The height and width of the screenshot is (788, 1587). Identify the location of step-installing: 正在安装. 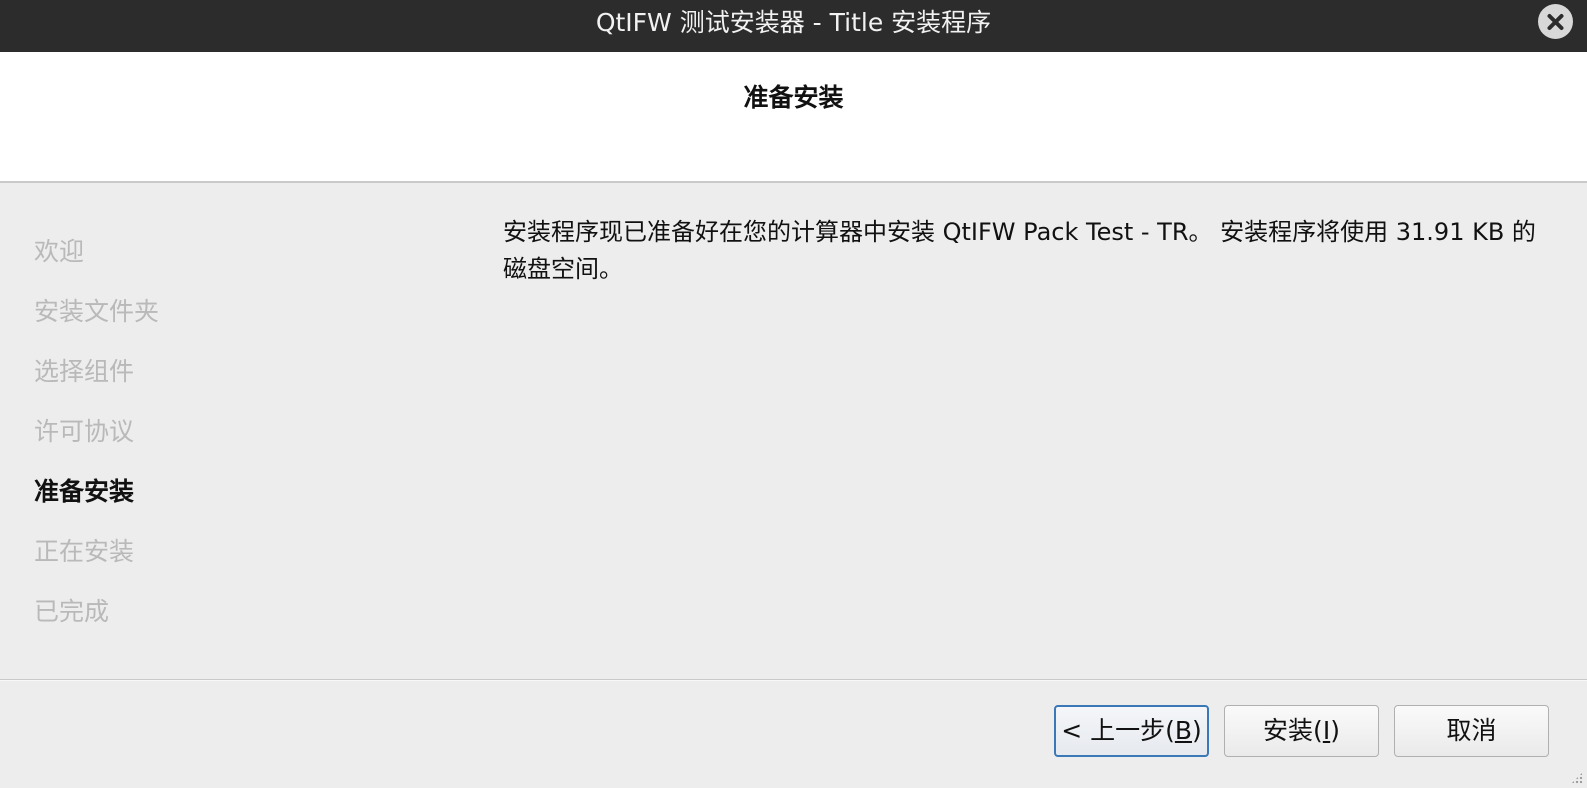
(84, 551).